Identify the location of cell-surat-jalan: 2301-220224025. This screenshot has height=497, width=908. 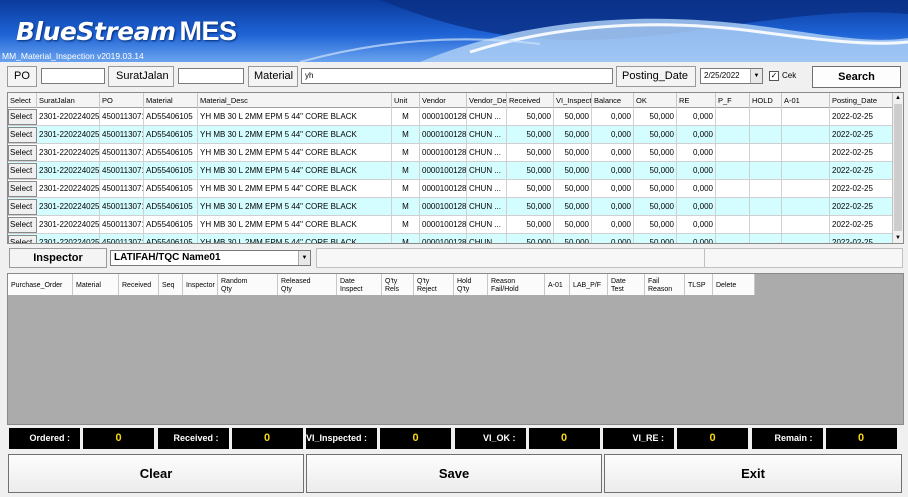
(68, 189).